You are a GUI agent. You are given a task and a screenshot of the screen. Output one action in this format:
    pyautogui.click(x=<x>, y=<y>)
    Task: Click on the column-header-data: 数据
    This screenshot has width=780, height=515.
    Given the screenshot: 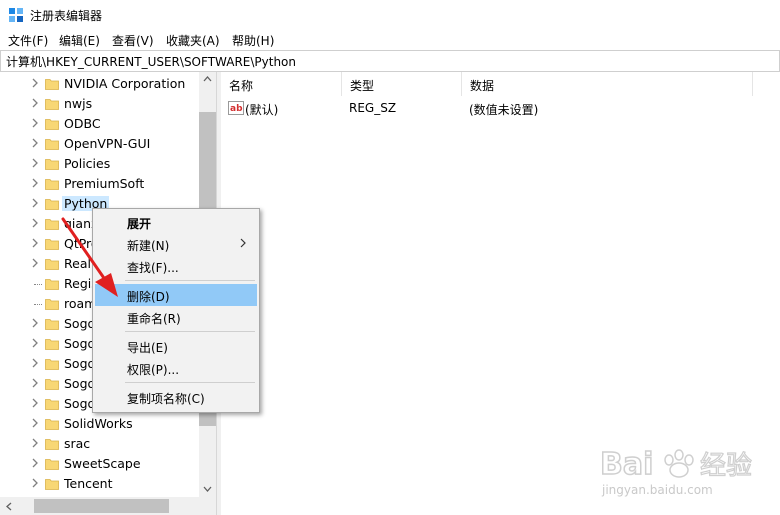 What is the action you would take?
    pyautogui.click(x=607, y=84)
    